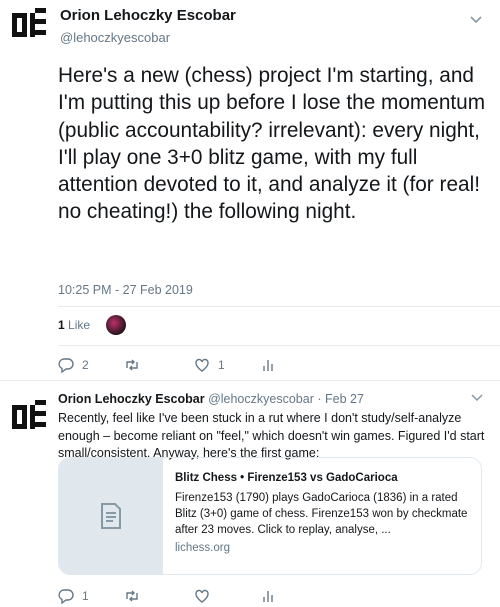  Describe the element at coordinates (202, 548) in the screenshot. I see `card-domain: lichess.org` at that location.